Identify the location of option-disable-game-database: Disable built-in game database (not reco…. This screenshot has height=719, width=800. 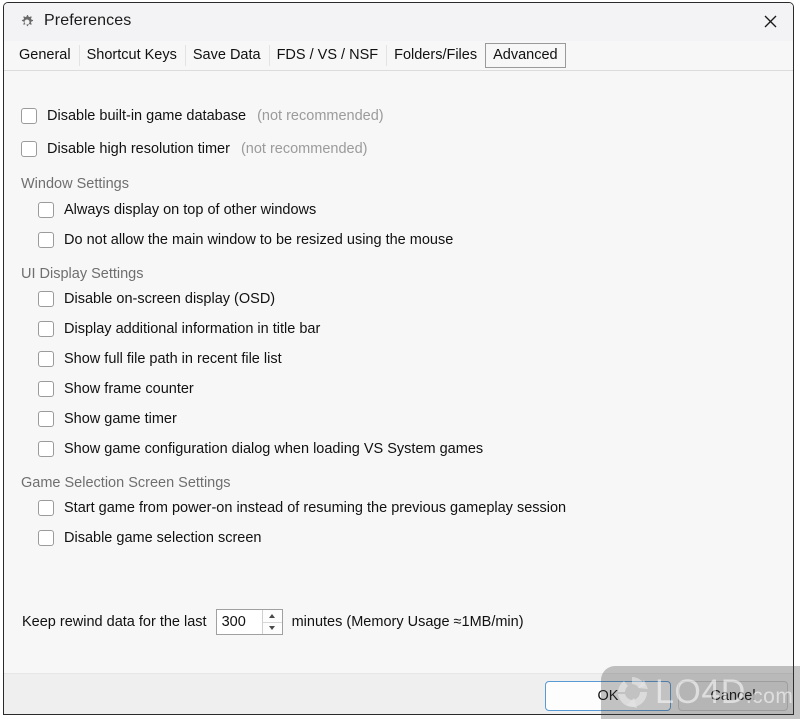
(202, 116).